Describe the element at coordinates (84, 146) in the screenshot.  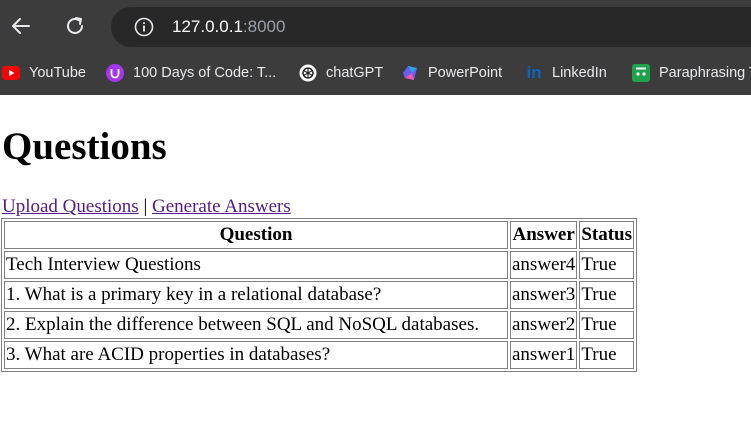
I see `page-title: Questions` at that location.